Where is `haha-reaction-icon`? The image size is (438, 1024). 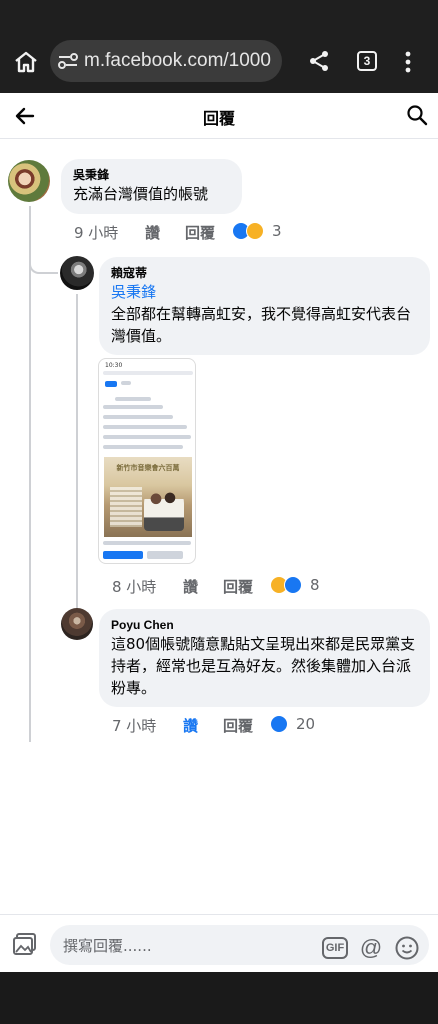
haha-reaction-icon is located at coordinates (255, 231).